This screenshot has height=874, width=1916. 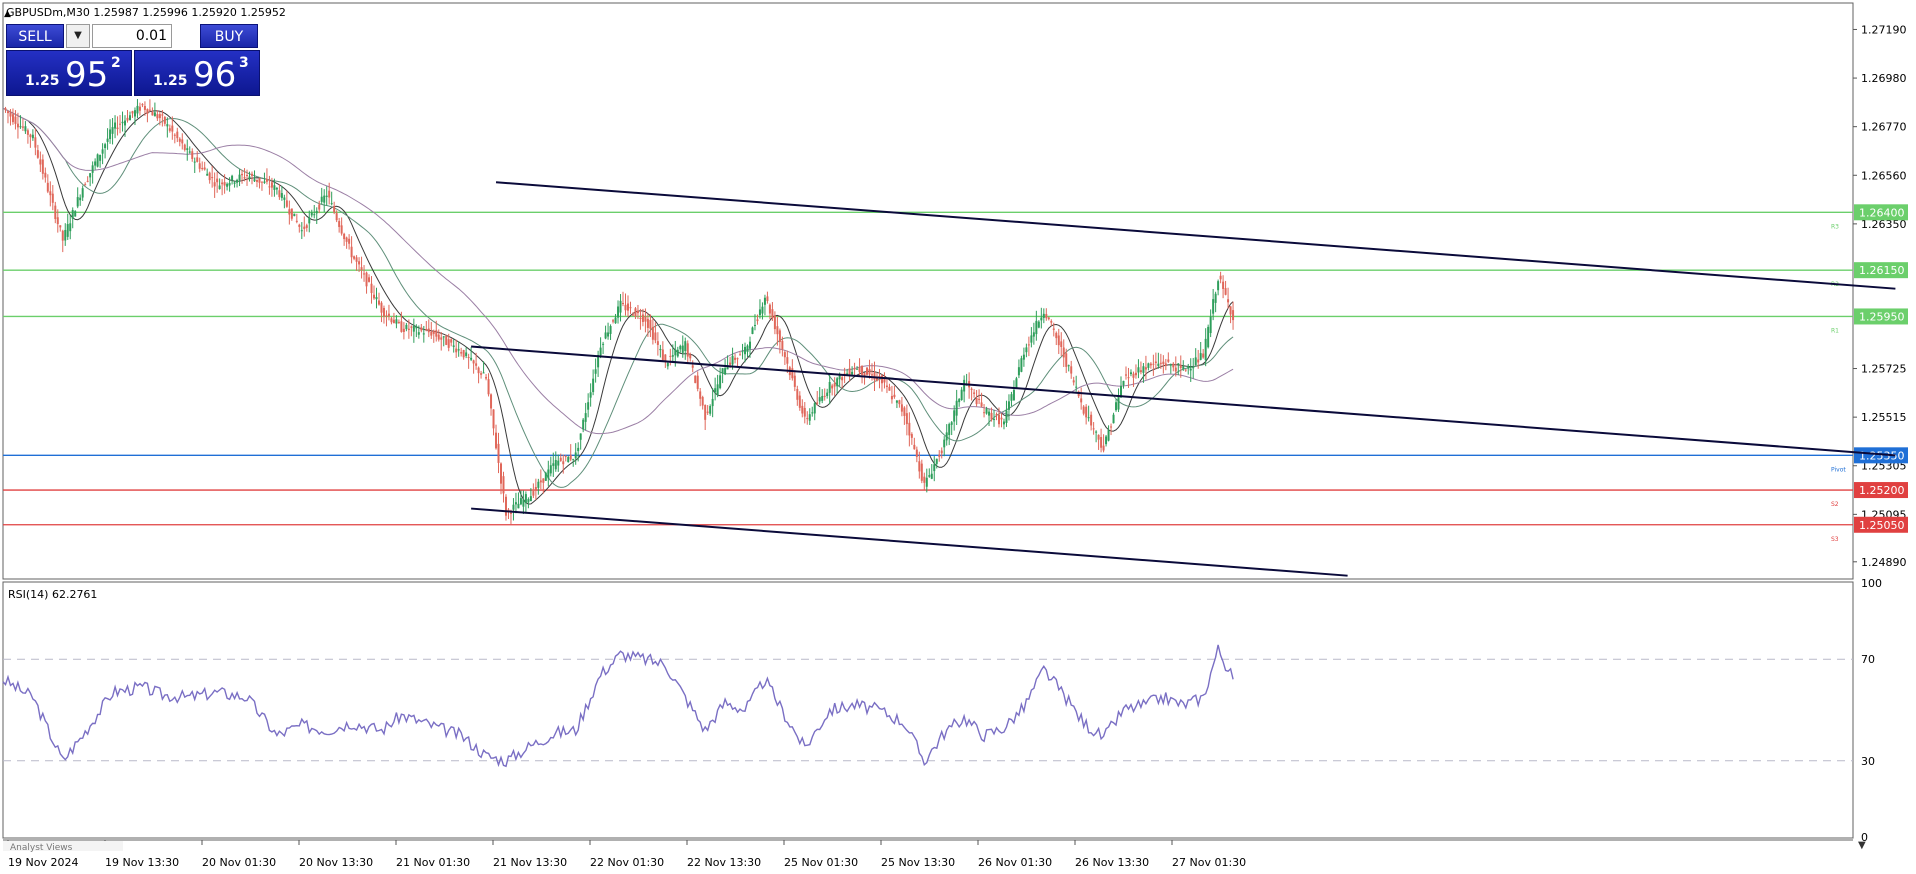 What do you see at coordinates (43, 862) in the screenshot?
I see `time-axis-label: 19 Nov 2024` at bounding box center [43, 862].